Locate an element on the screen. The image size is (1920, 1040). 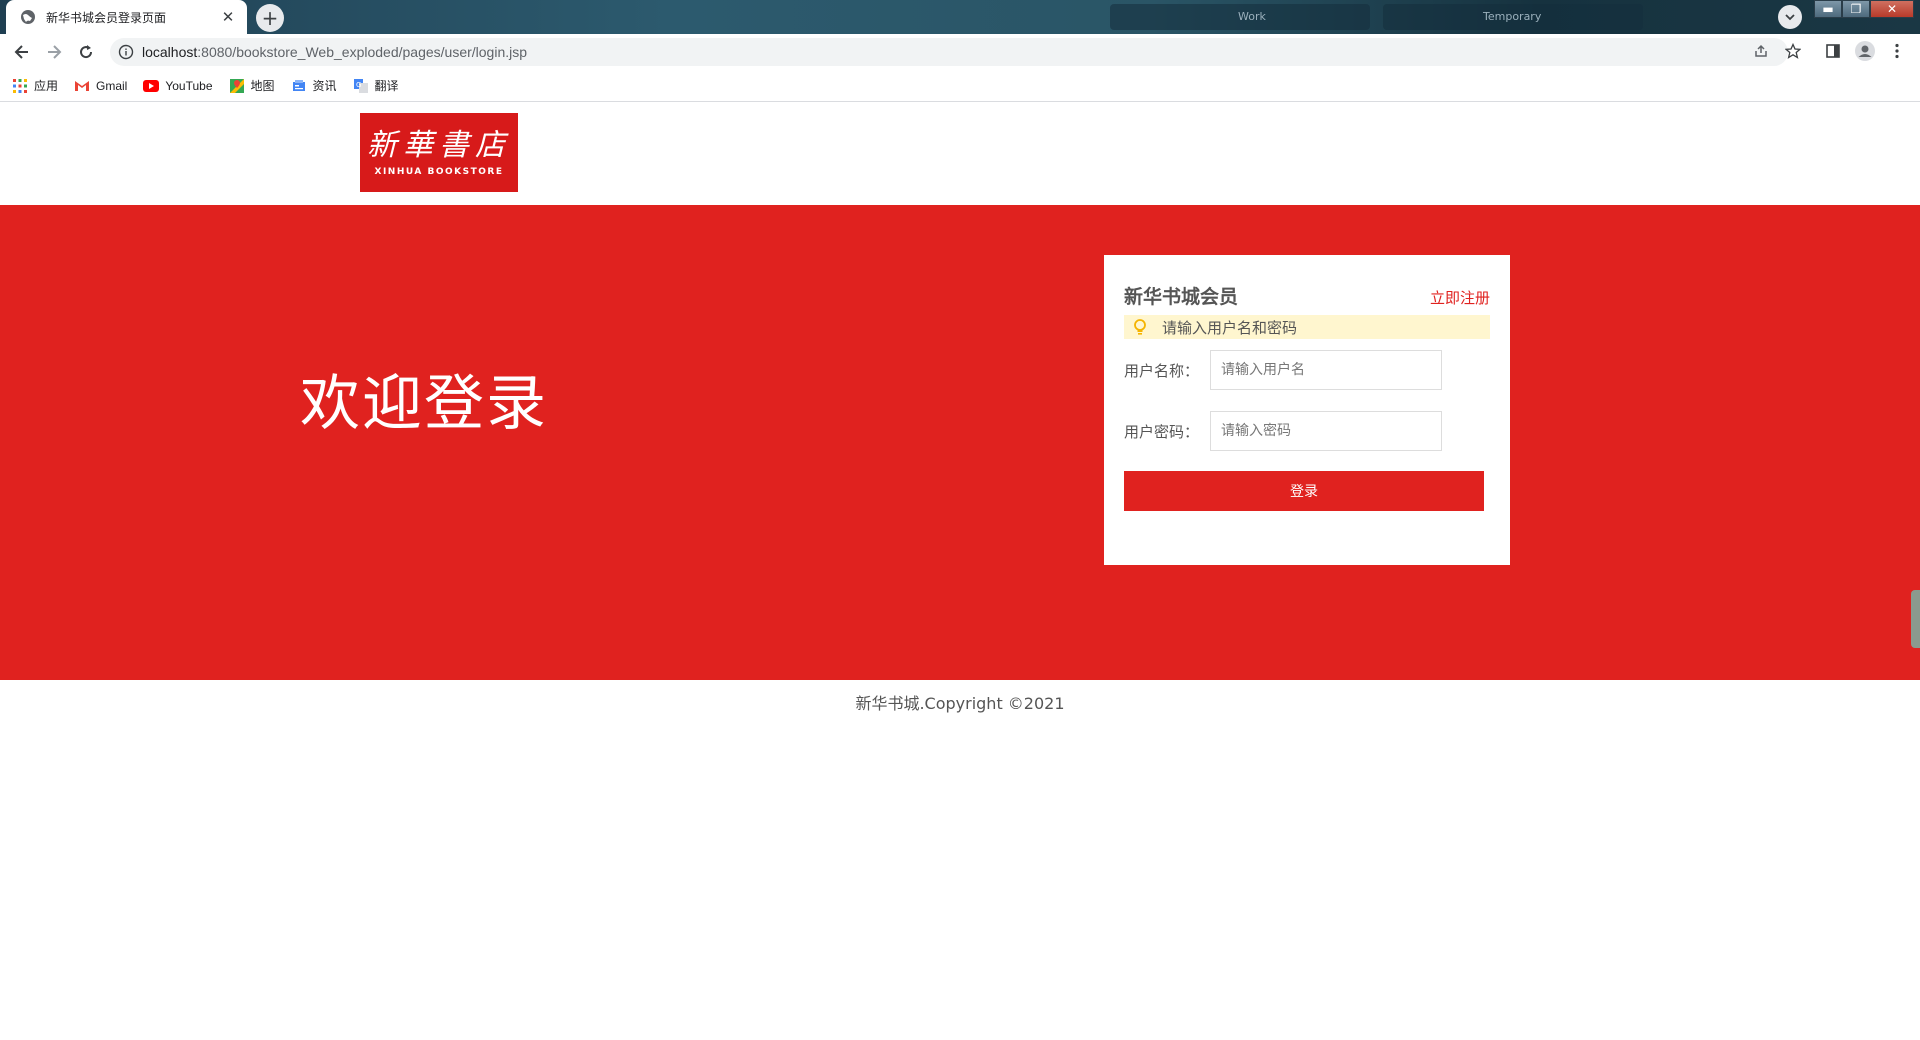
bookmark-apps: 应用 is located at coordinates (35, 85).